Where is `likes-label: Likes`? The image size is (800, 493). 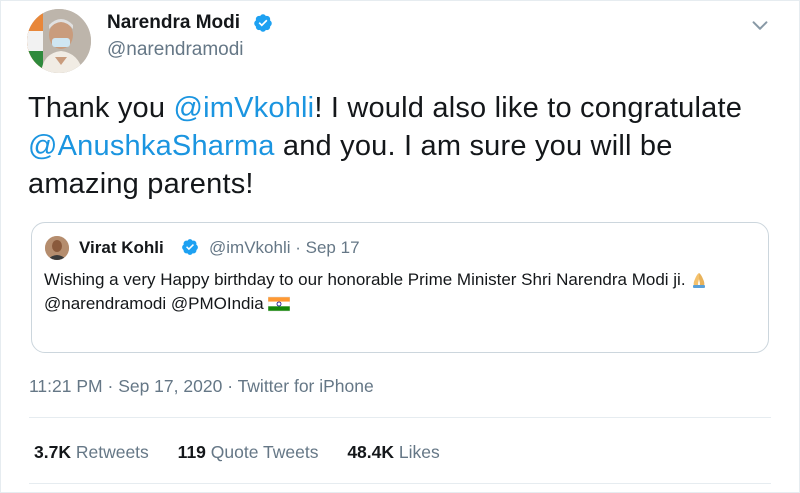
likes-label: Likes is located at coordinates (419, 452).